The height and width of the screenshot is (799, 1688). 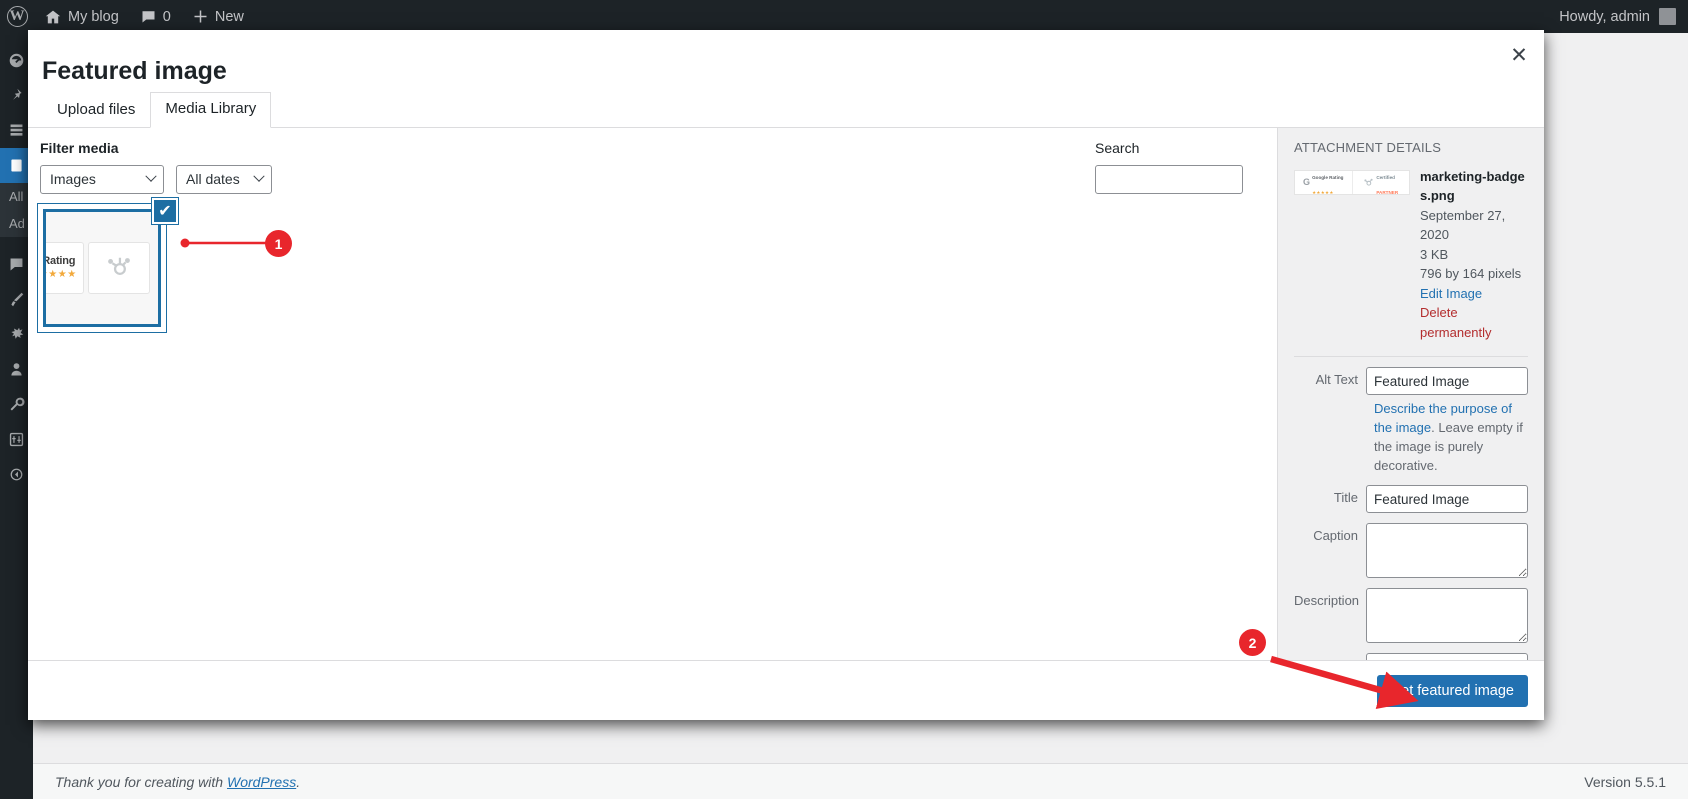 I want to click on collapse-icon, so click(x=16, y=474).